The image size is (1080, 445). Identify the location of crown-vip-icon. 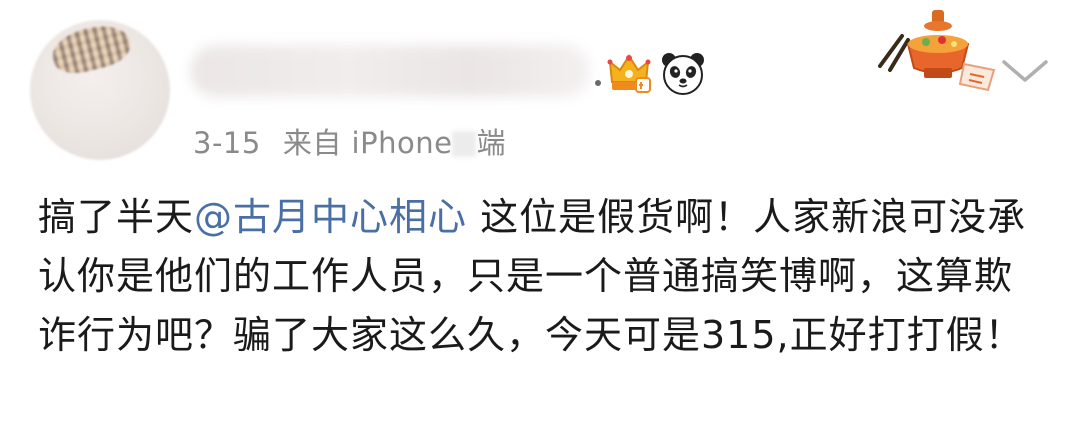
(629, 74).